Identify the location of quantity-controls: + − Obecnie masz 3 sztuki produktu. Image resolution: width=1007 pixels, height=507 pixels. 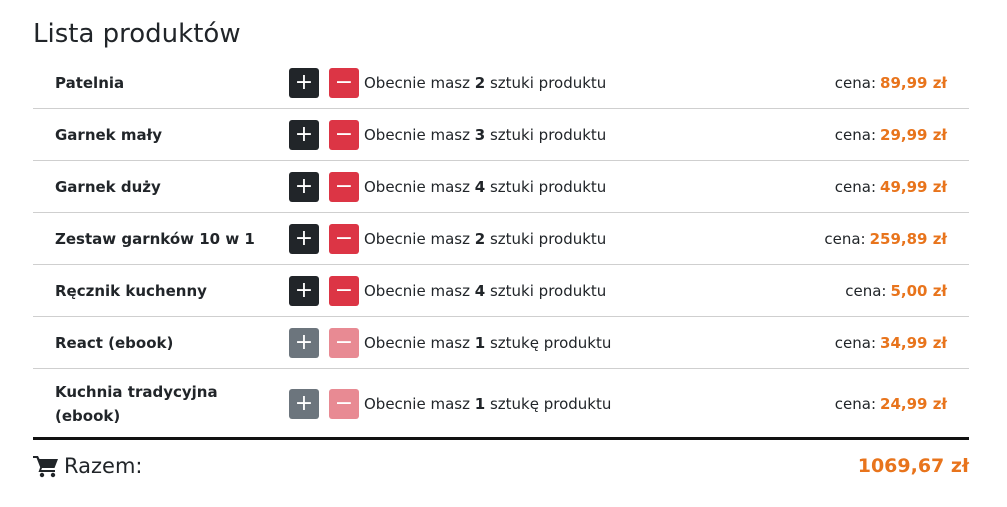
(447, 134).